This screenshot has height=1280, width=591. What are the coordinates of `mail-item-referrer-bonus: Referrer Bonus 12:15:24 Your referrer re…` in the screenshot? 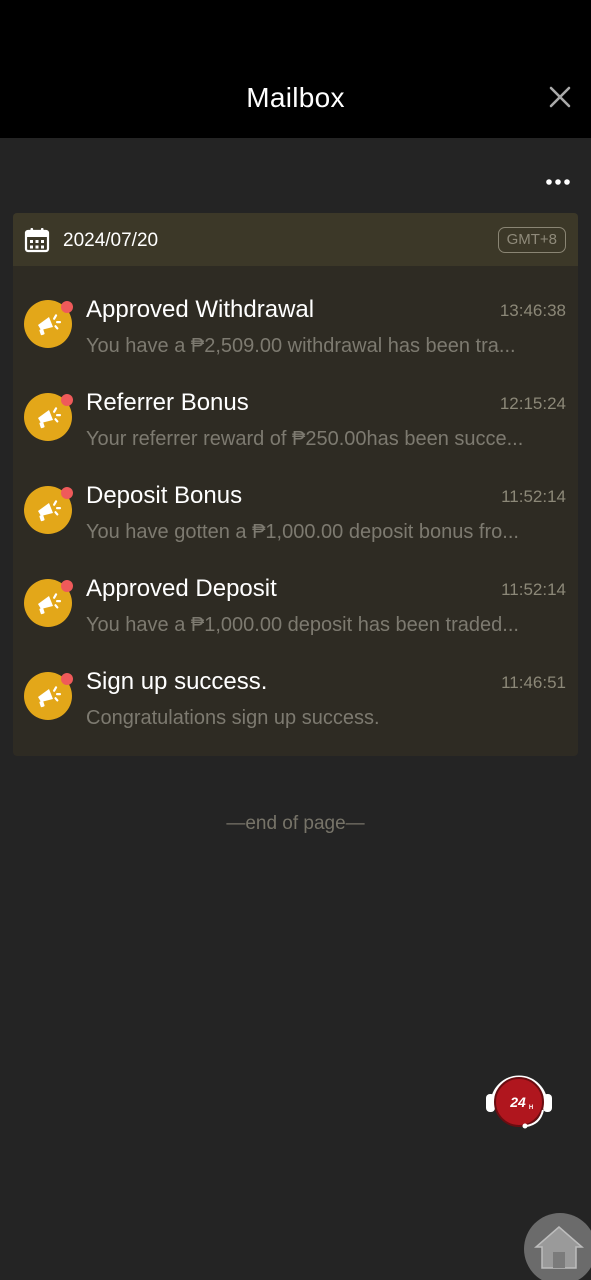 It's located at (295, 405).